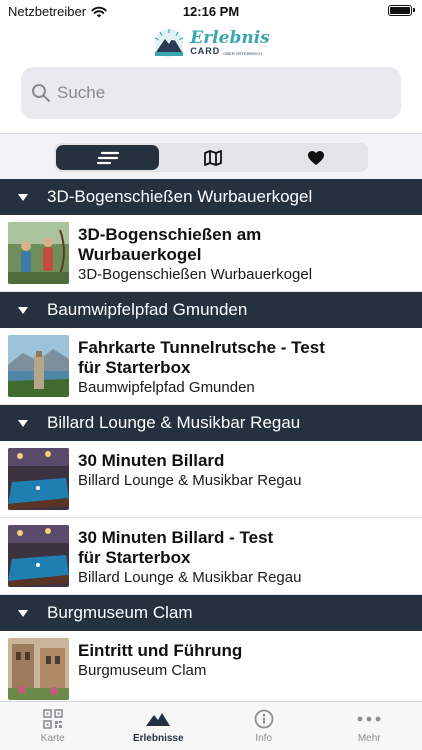  I want to click on mountain-logo-icon, so click(169, 43).